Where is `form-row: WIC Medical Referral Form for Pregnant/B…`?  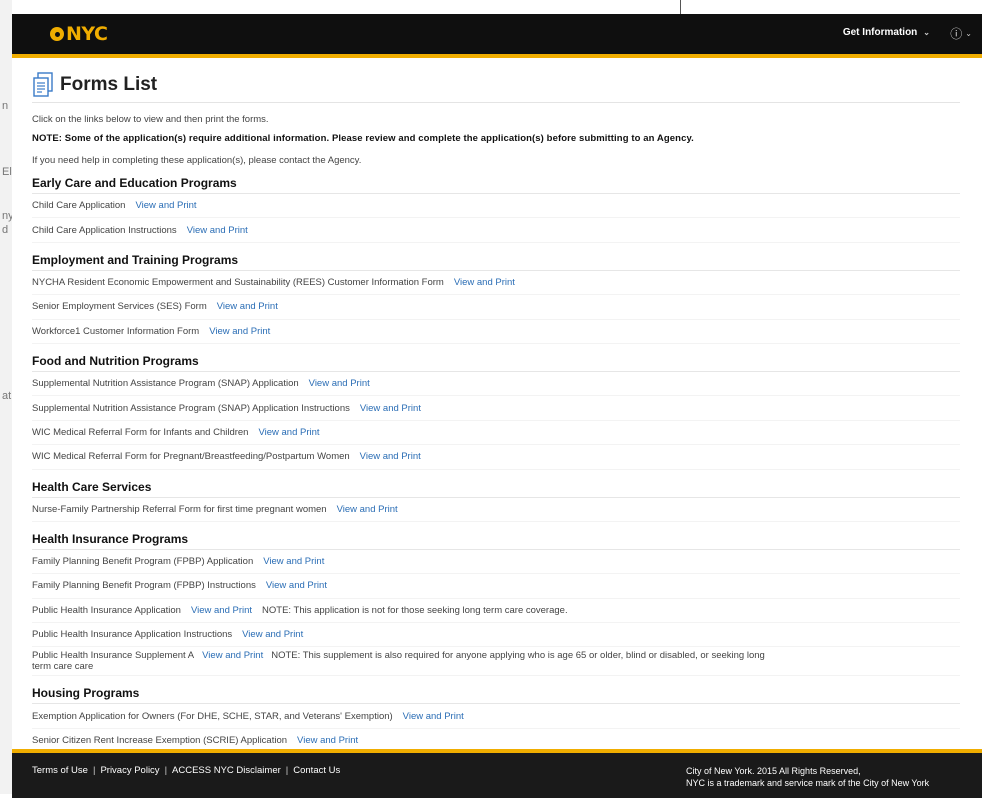
form-row: WIC Medical Referral Form for Pregnant/B… is located at coordinates (496, 457).